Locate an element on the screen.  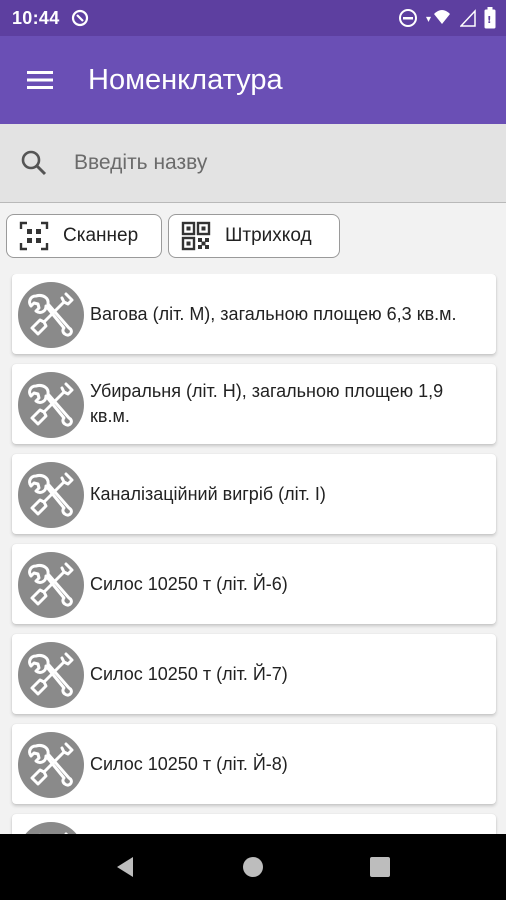
list-item: Каналізаційний вигріб (літ. І) is located at coordinates (254, 494).